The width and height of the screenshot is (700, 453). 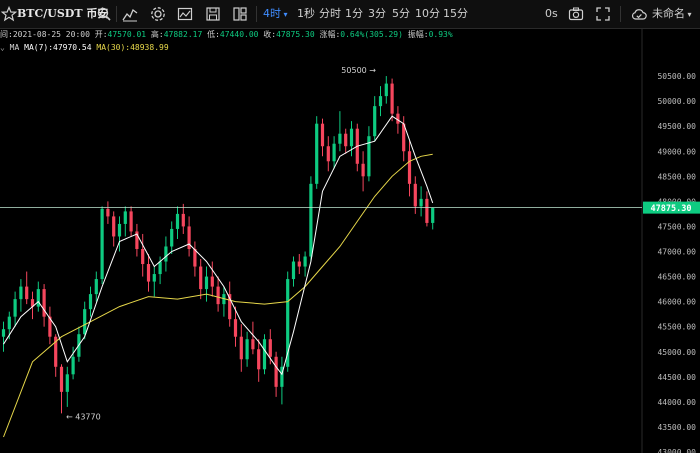 What do you see at coordinates (104, 14) in the screenshot?
I see `search-icon` at bounding box center [104, 14].